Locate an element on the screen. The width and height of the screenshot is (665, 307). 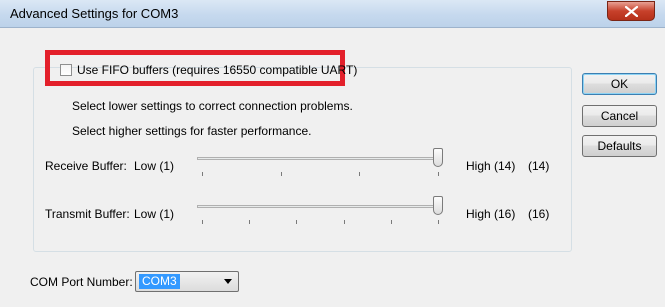
receive-slider-thumb is located at coordinates (438, 157).